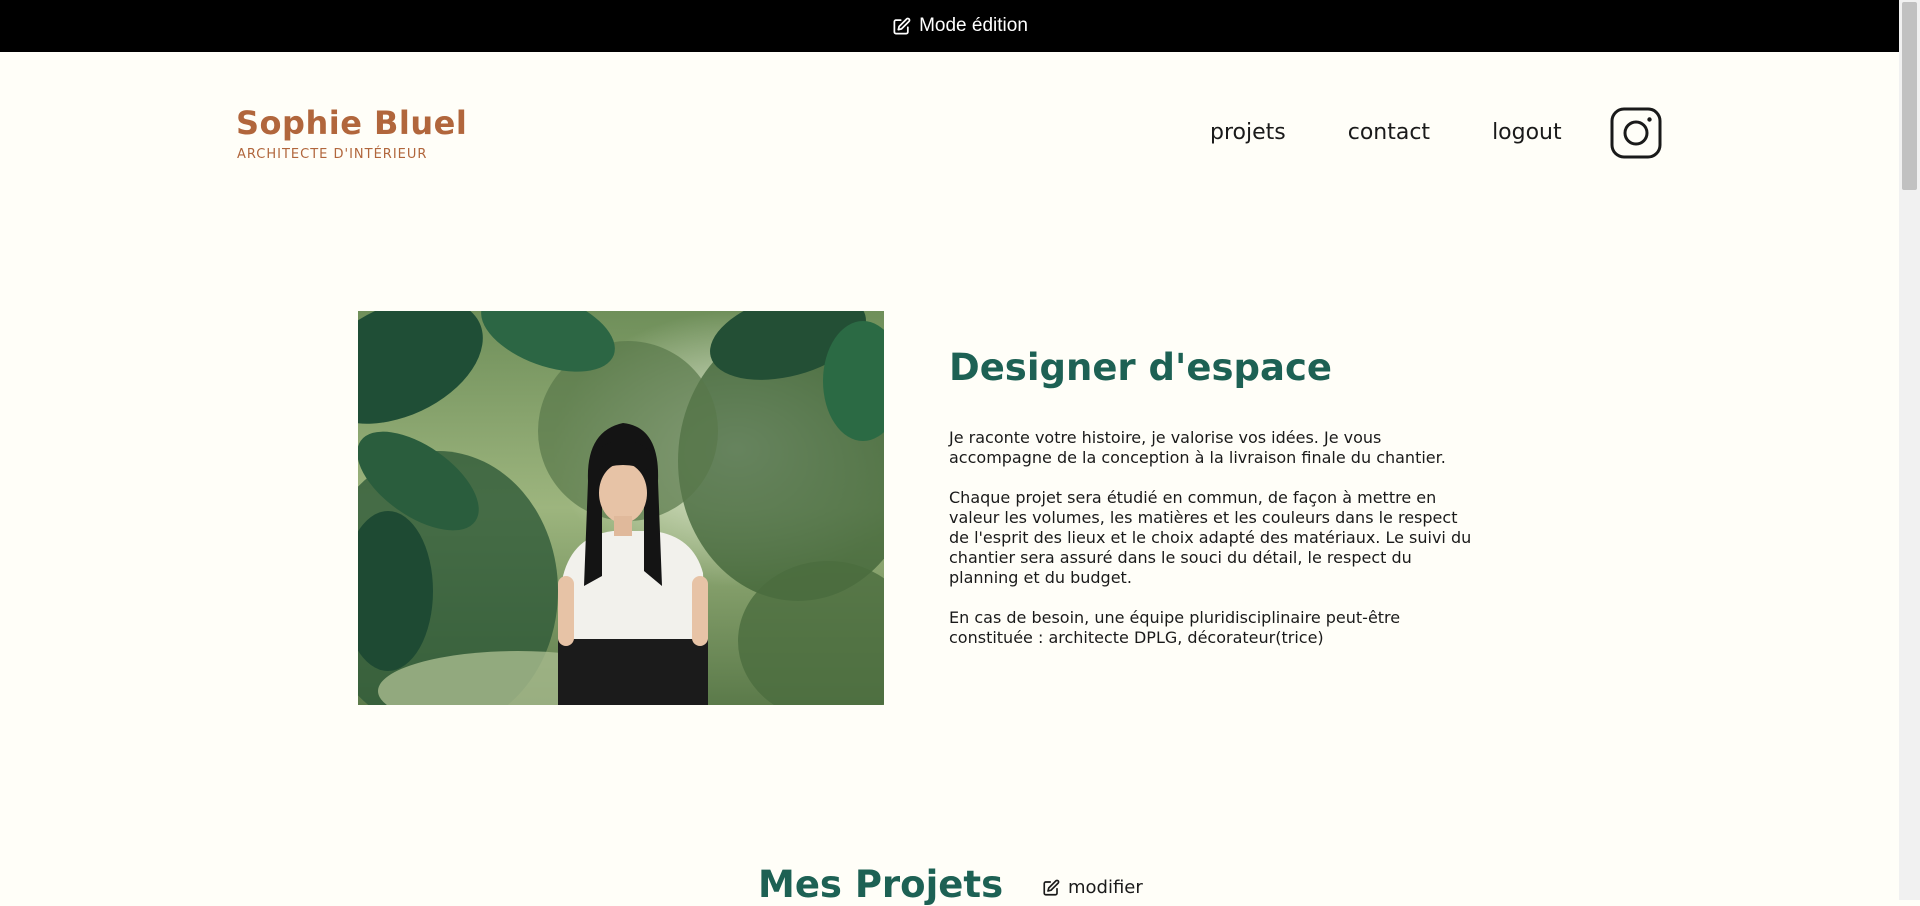 Image resolution: width=1920 pixels, height=906 pixels. I want to click on scrollbar-thumb, so click(1909, 96).